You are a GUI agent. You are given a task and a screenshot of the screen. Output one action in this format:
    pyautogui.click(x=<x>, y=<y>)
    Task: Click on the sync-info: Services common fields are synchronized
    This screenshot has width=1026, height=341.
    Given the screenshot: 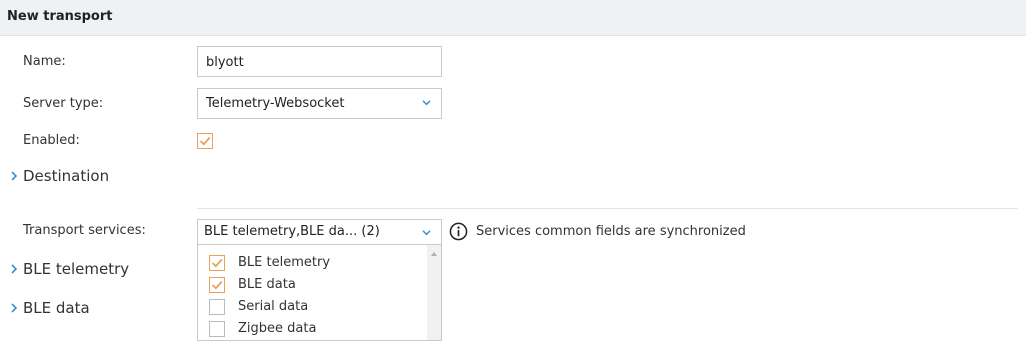 What is the action you would take?
    pyautogui.click(x=597, y=231)
    